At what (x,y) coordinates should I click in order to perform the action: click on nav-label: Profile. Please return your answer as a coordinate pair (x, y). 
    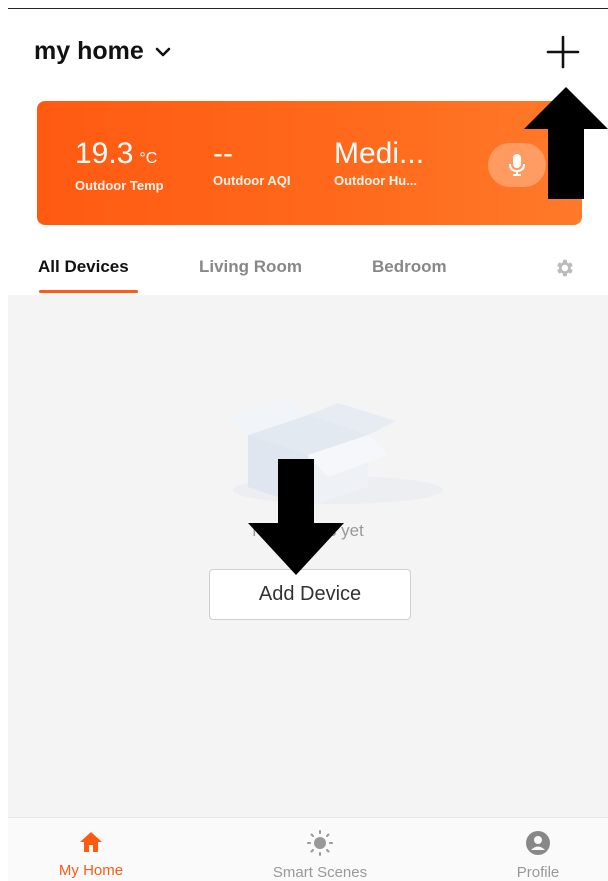
    Looking at the image, I should click on (538, 872).